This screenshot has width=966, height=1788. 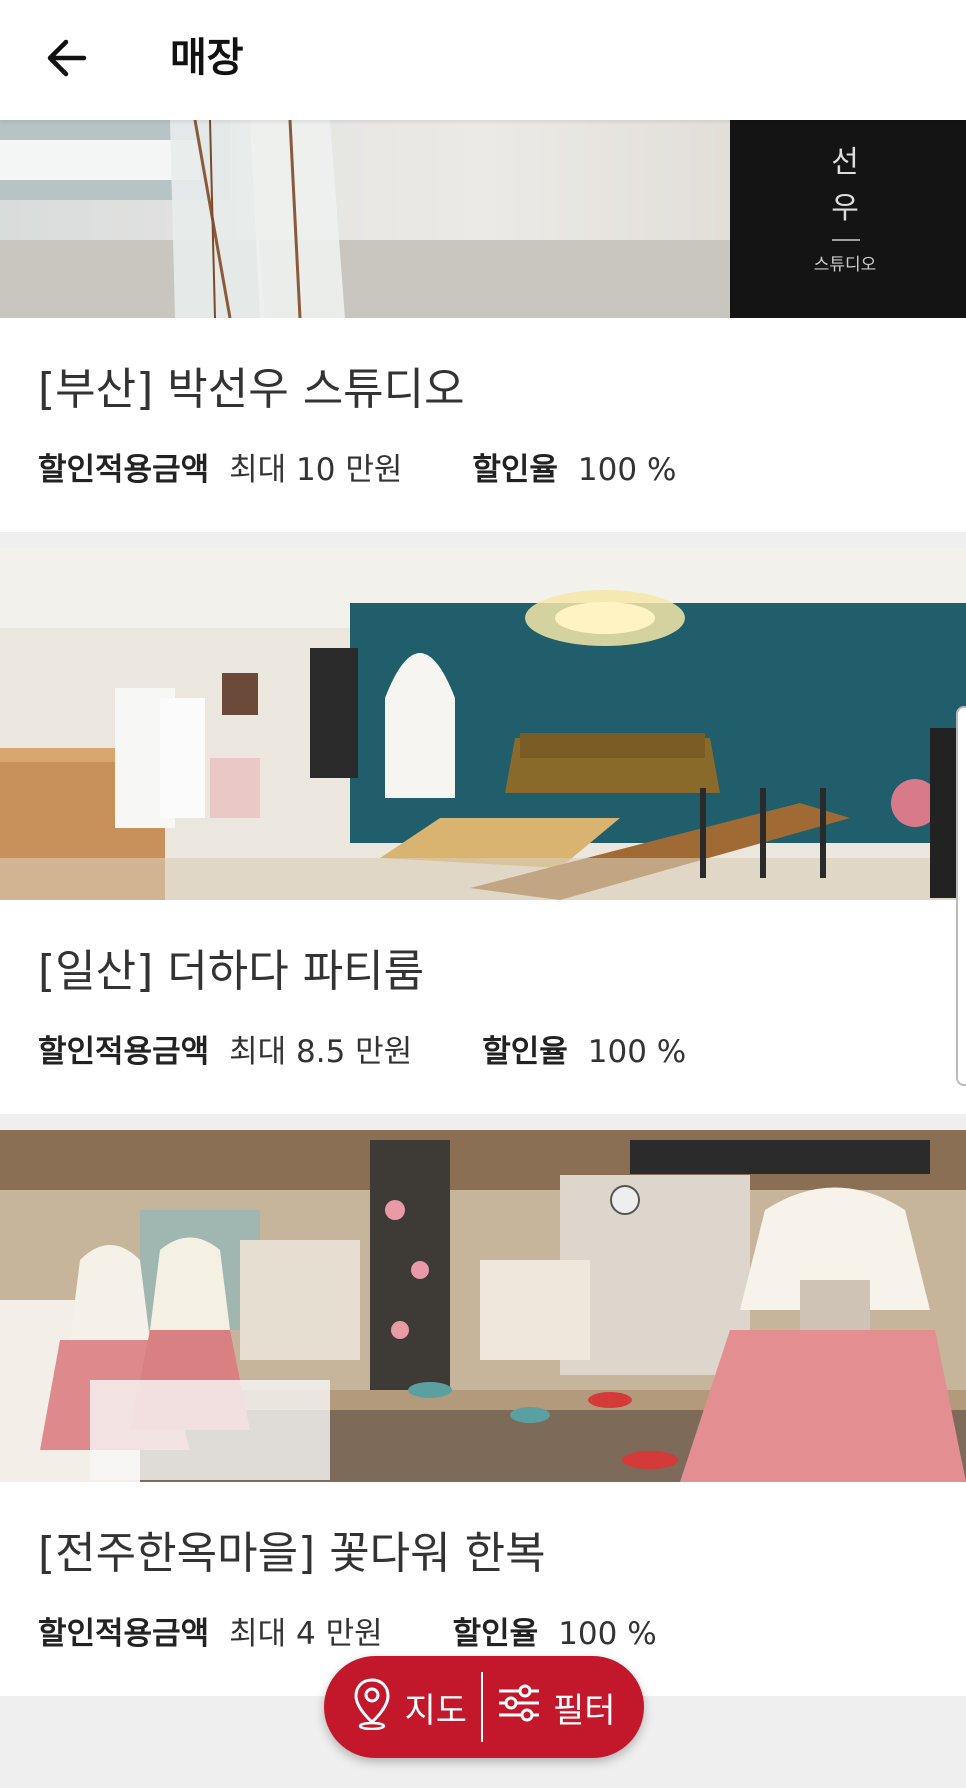 I want to click on page-title: 매장, so click(x=207, y=58).